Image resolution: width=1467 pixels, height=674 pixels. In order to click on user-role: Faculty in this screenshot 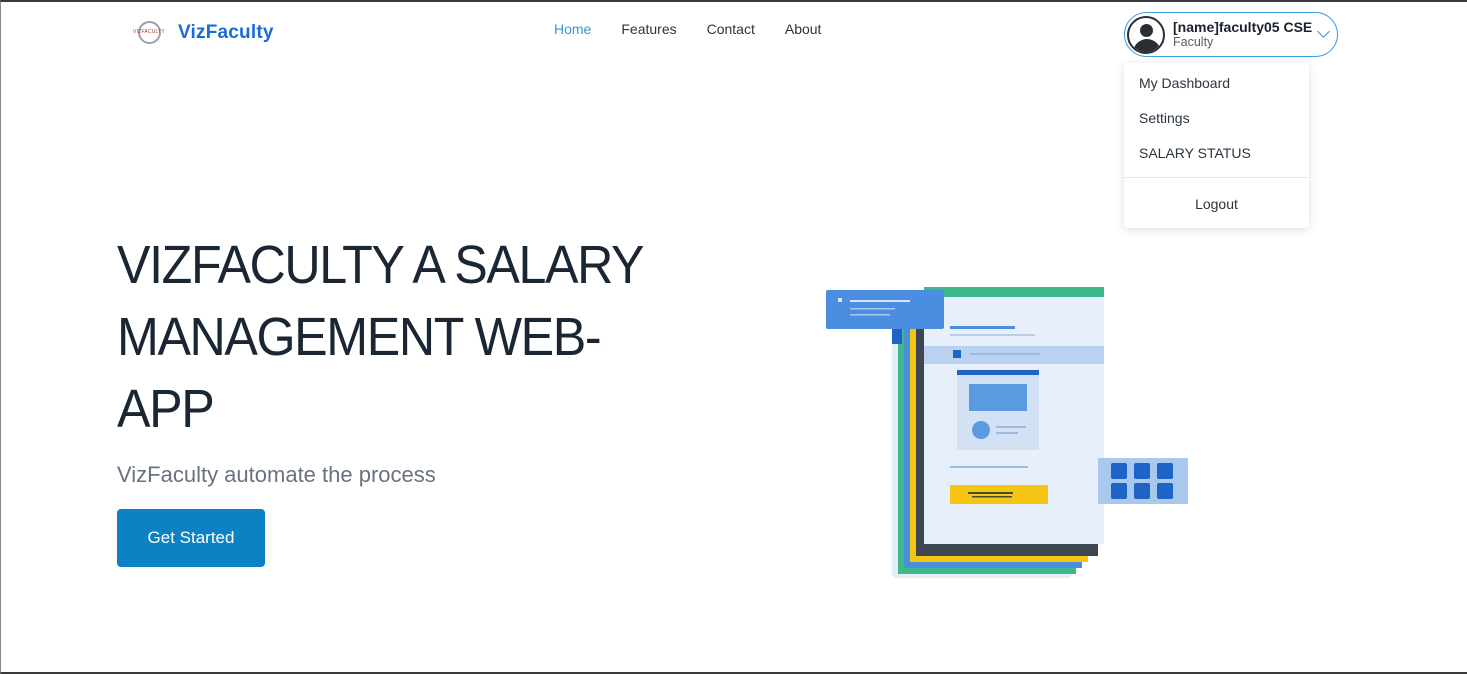, I will do `click(1193, 42)`.